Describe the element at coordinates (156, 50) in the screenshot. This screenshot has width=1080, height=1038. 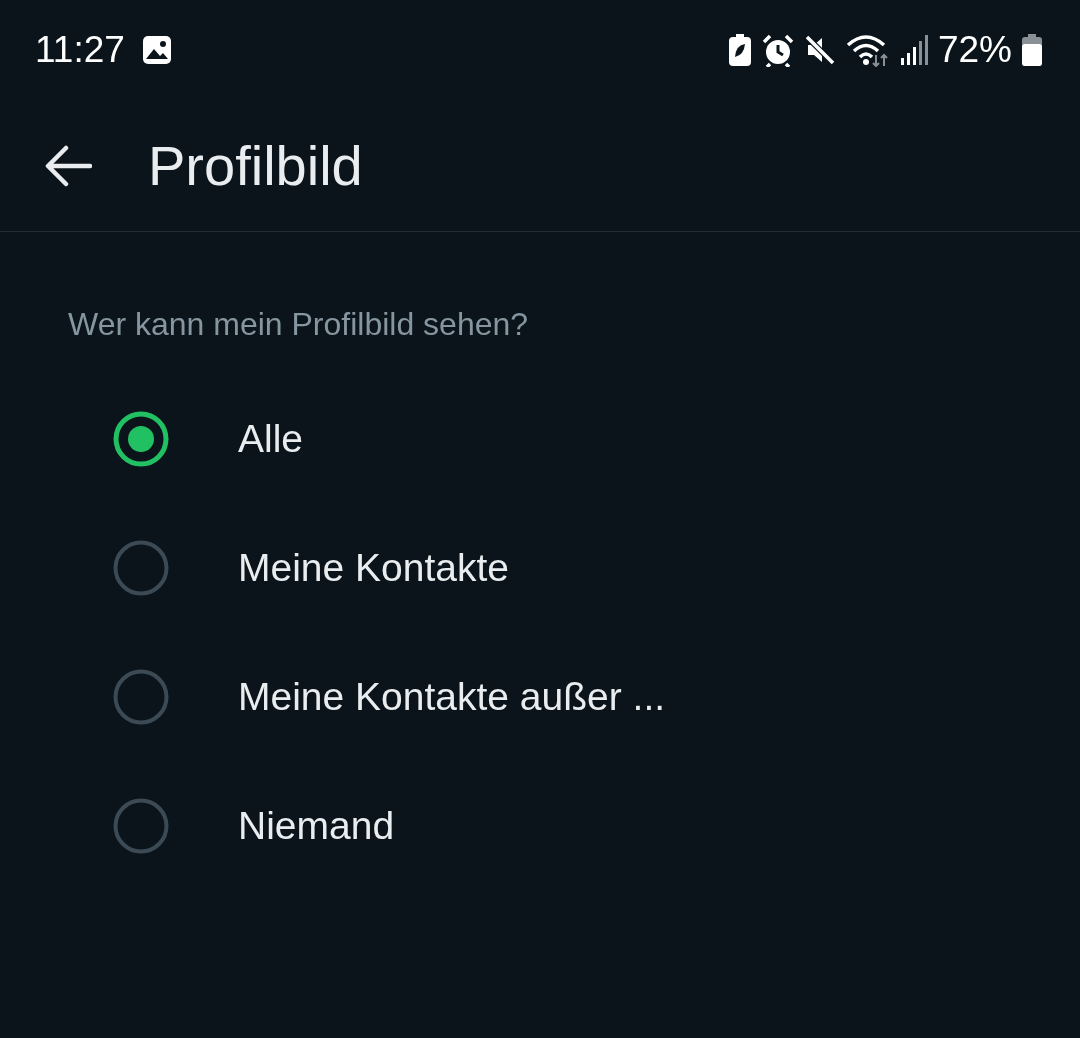
I see `gallery-icon` at that location.